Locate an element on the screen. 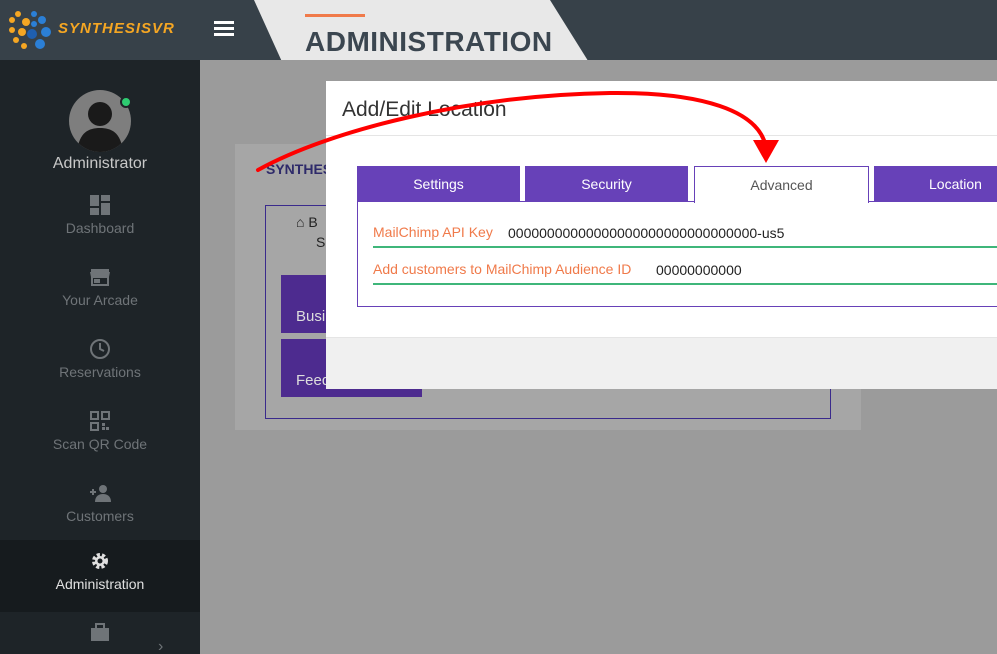  tab-location: Location is located at coordinates (935, 184).